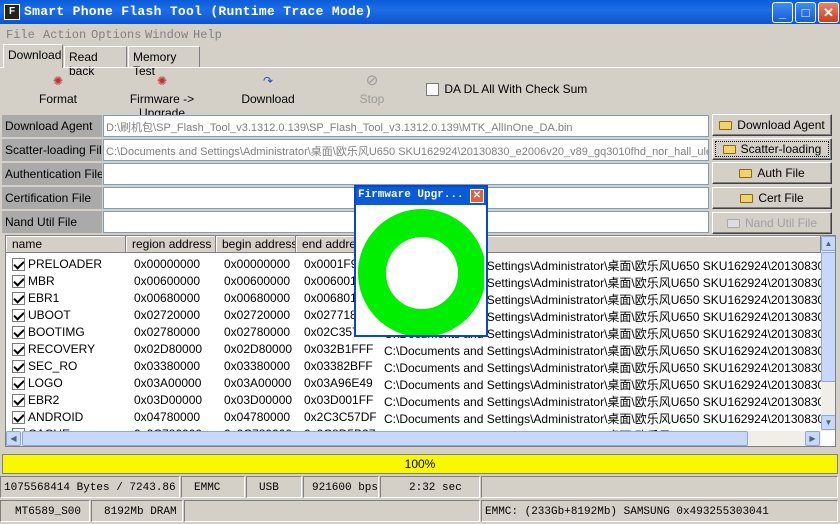 The height and width of the screenshot is (524, 840). Describe the element at coordinates (828, 317) in the screenshot. I see `vertical-scroll-thumb` at that location.